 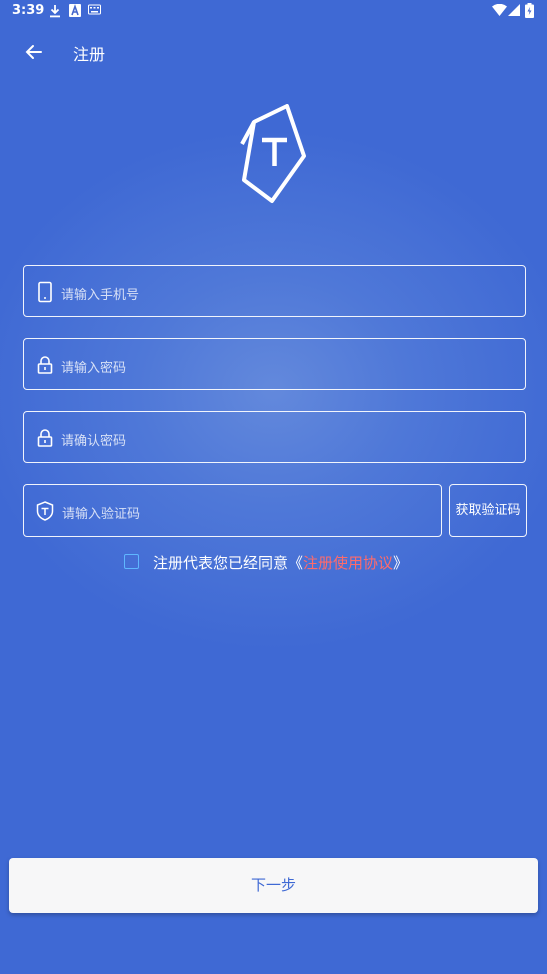 What do you see at coordinates (274, 364) in the screenshot?
I see `password-input: 请输入密码` at bounding box center [274, 364].